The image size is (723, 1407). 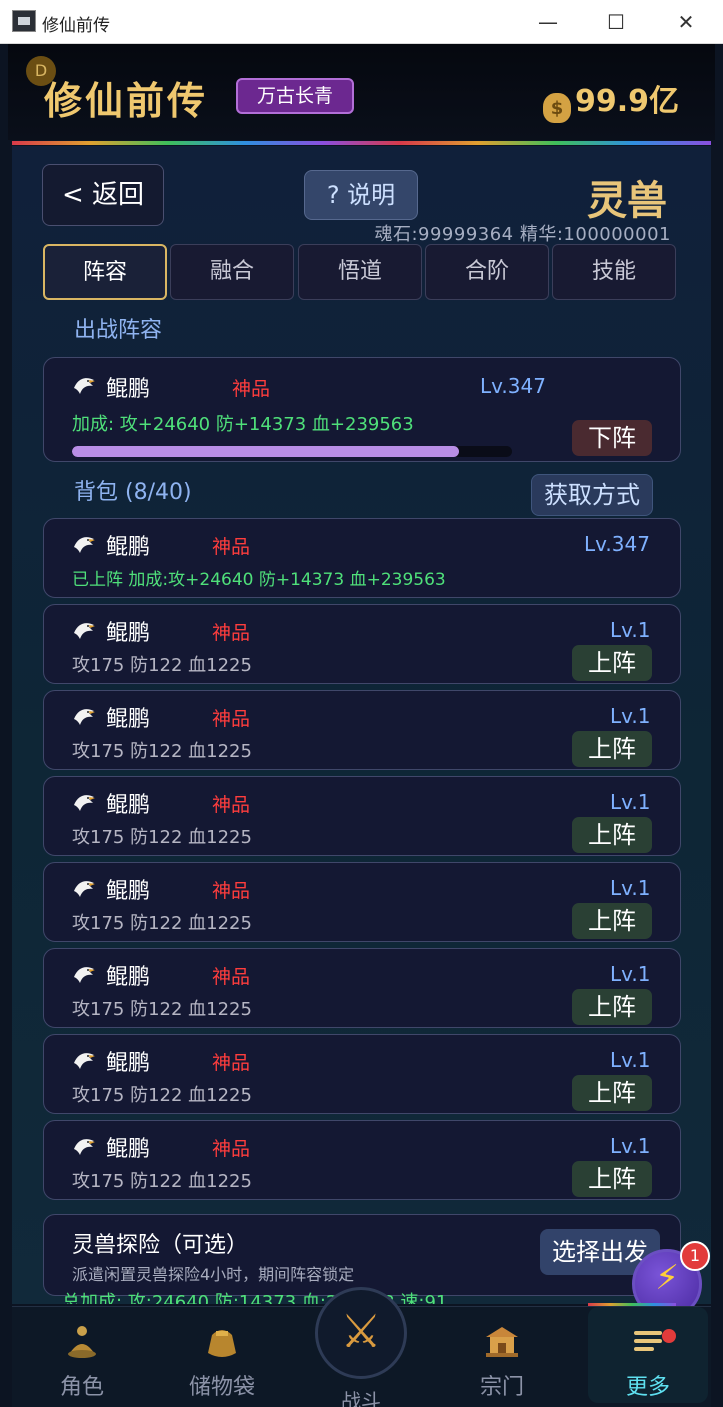 I want to click on tab-fusion: 融合, so click(x=232, y=272).